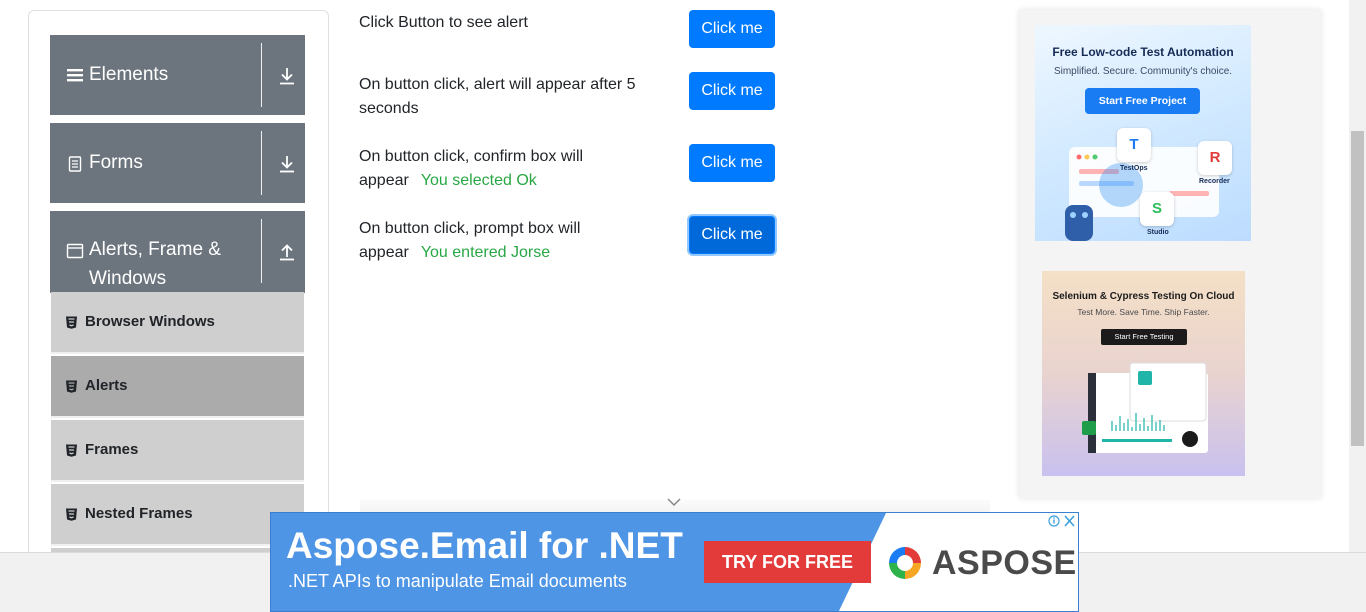  I want to click on tile-label: TestOps, so click(1134, 168).